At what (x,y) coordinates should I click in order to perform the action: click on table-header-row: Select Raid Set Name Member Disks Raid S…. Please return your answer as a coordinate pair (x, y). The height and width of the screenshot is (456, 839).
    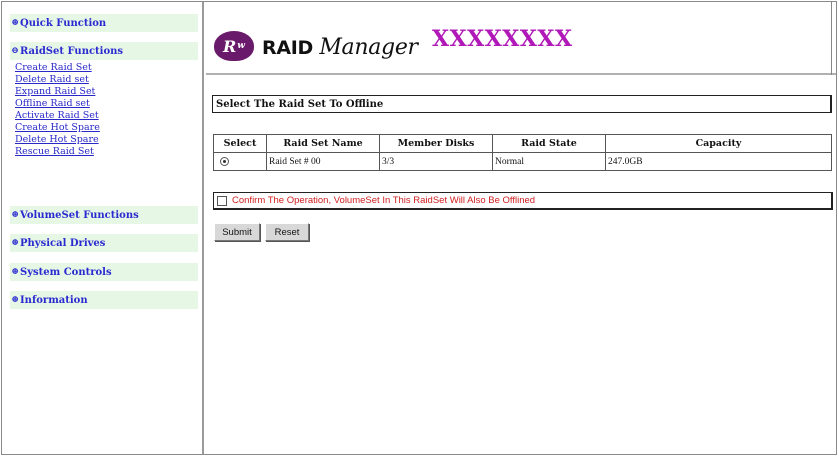
    Looking at the image, I should click on (522, 143).